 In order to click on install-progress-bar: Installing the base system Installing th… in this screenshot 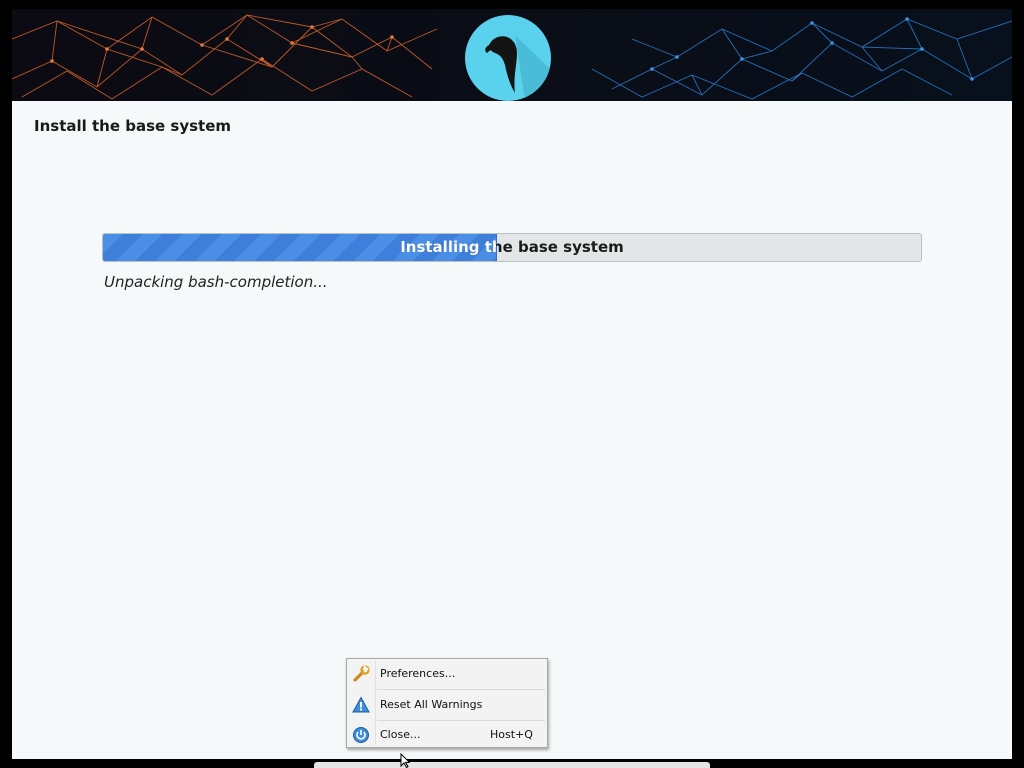, I will do `click(512, 247)`.